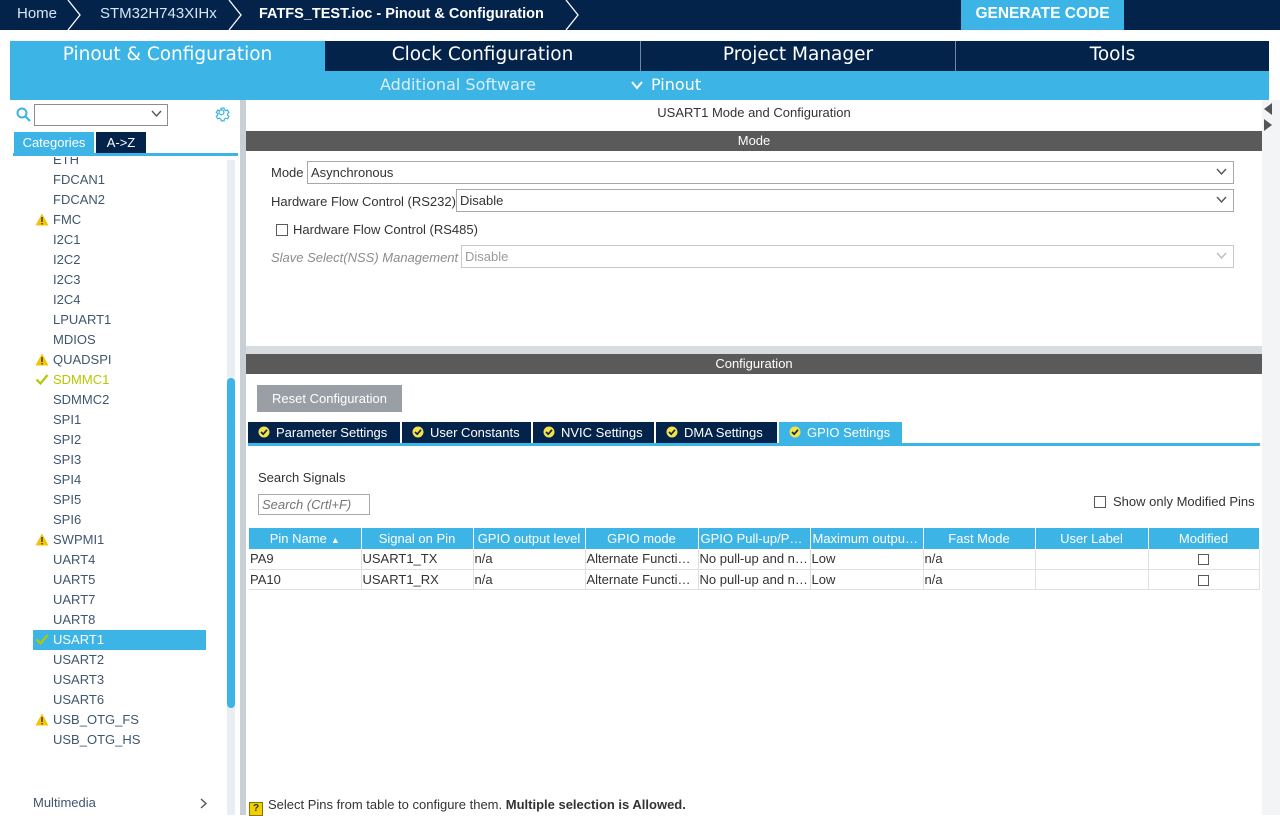 This screenshot has width=1280, height=816. Describe the element at coordinates (119, 540) in the screenshot. I see `peripheral-item-swpmi1: SWPMI1` at that location.